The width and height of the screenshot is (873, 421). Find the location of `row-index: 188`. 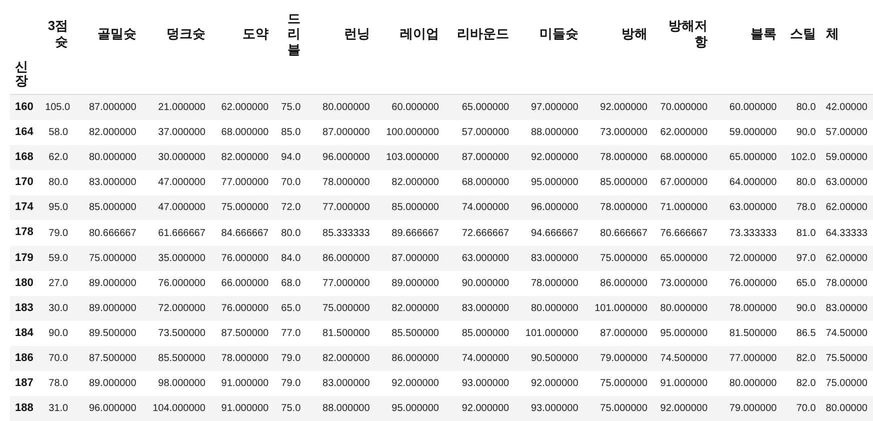

row-index: 188 is located at coordinates (24, 408).